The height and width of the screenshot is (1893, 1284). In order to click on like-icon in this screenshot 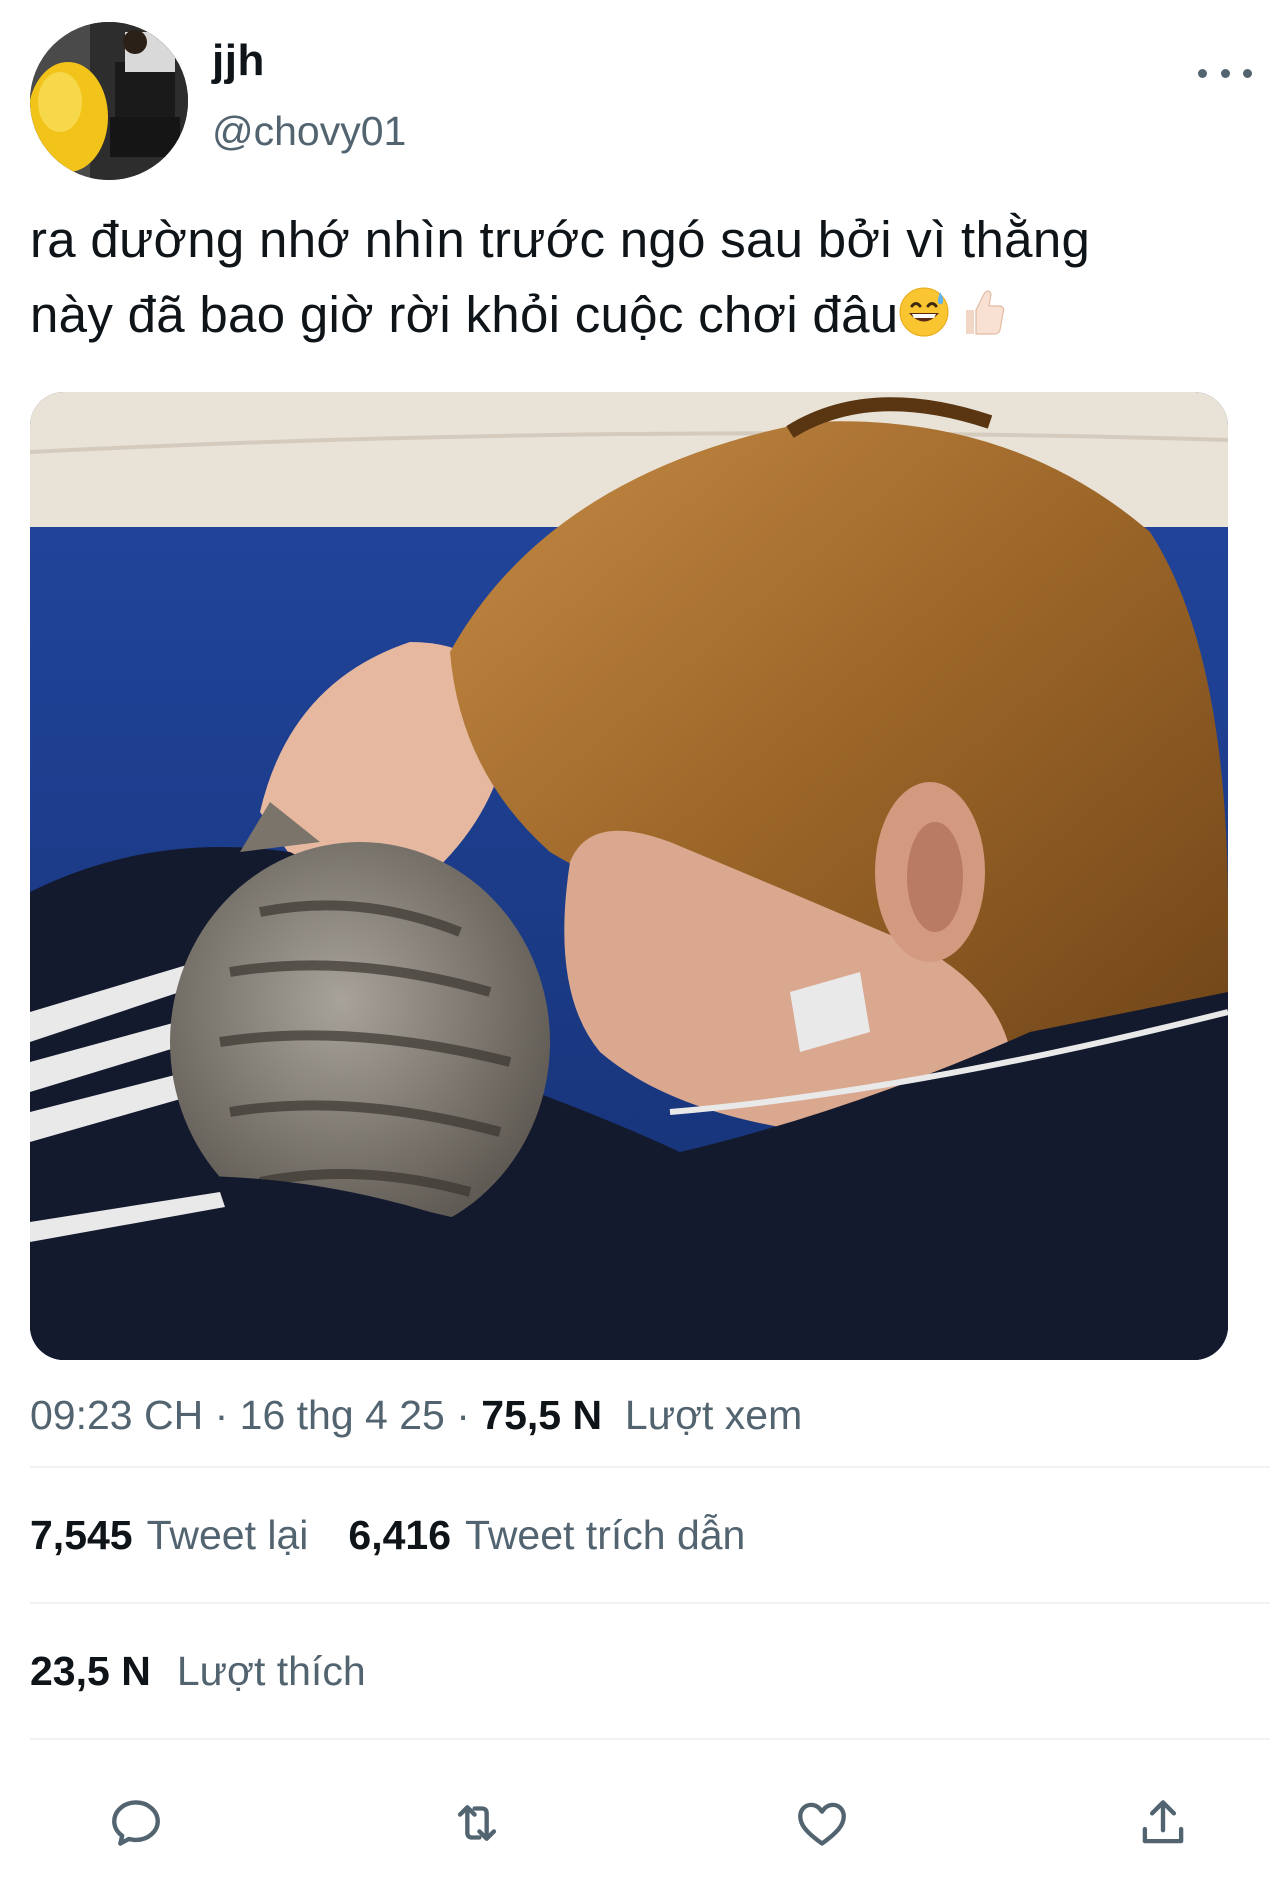, I will do `click(822, 1824)`.